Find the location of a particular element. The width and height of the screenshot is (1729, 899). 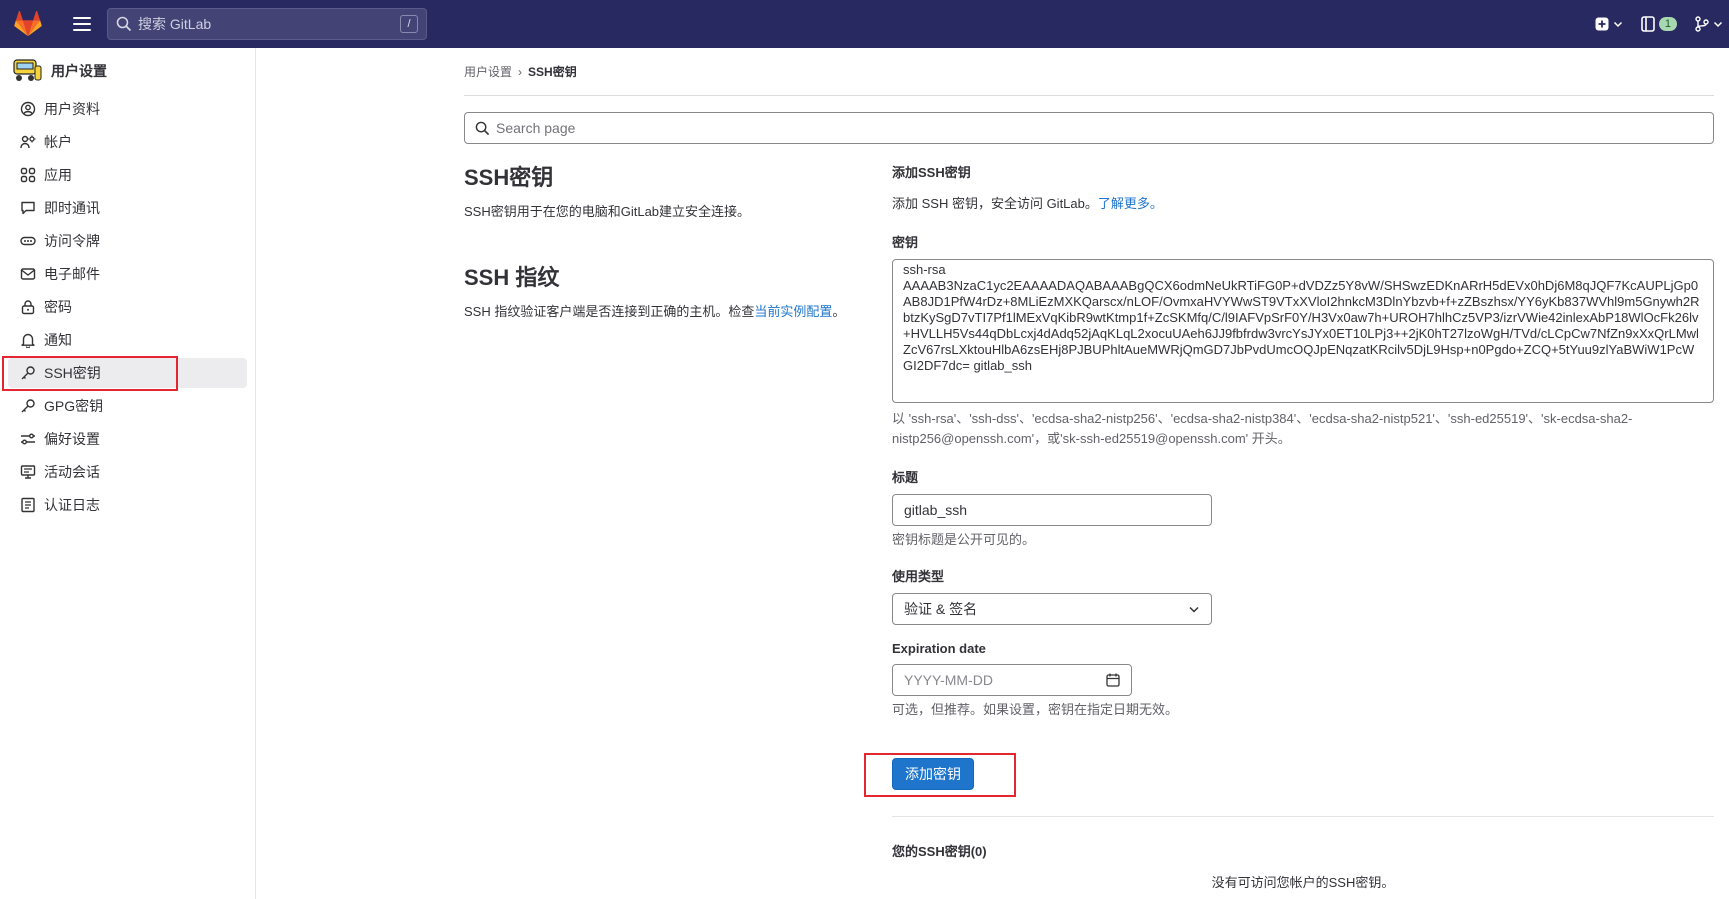

sidebar-item-gpg-keys: GPG密钥 is located at coordinates (127, 406).